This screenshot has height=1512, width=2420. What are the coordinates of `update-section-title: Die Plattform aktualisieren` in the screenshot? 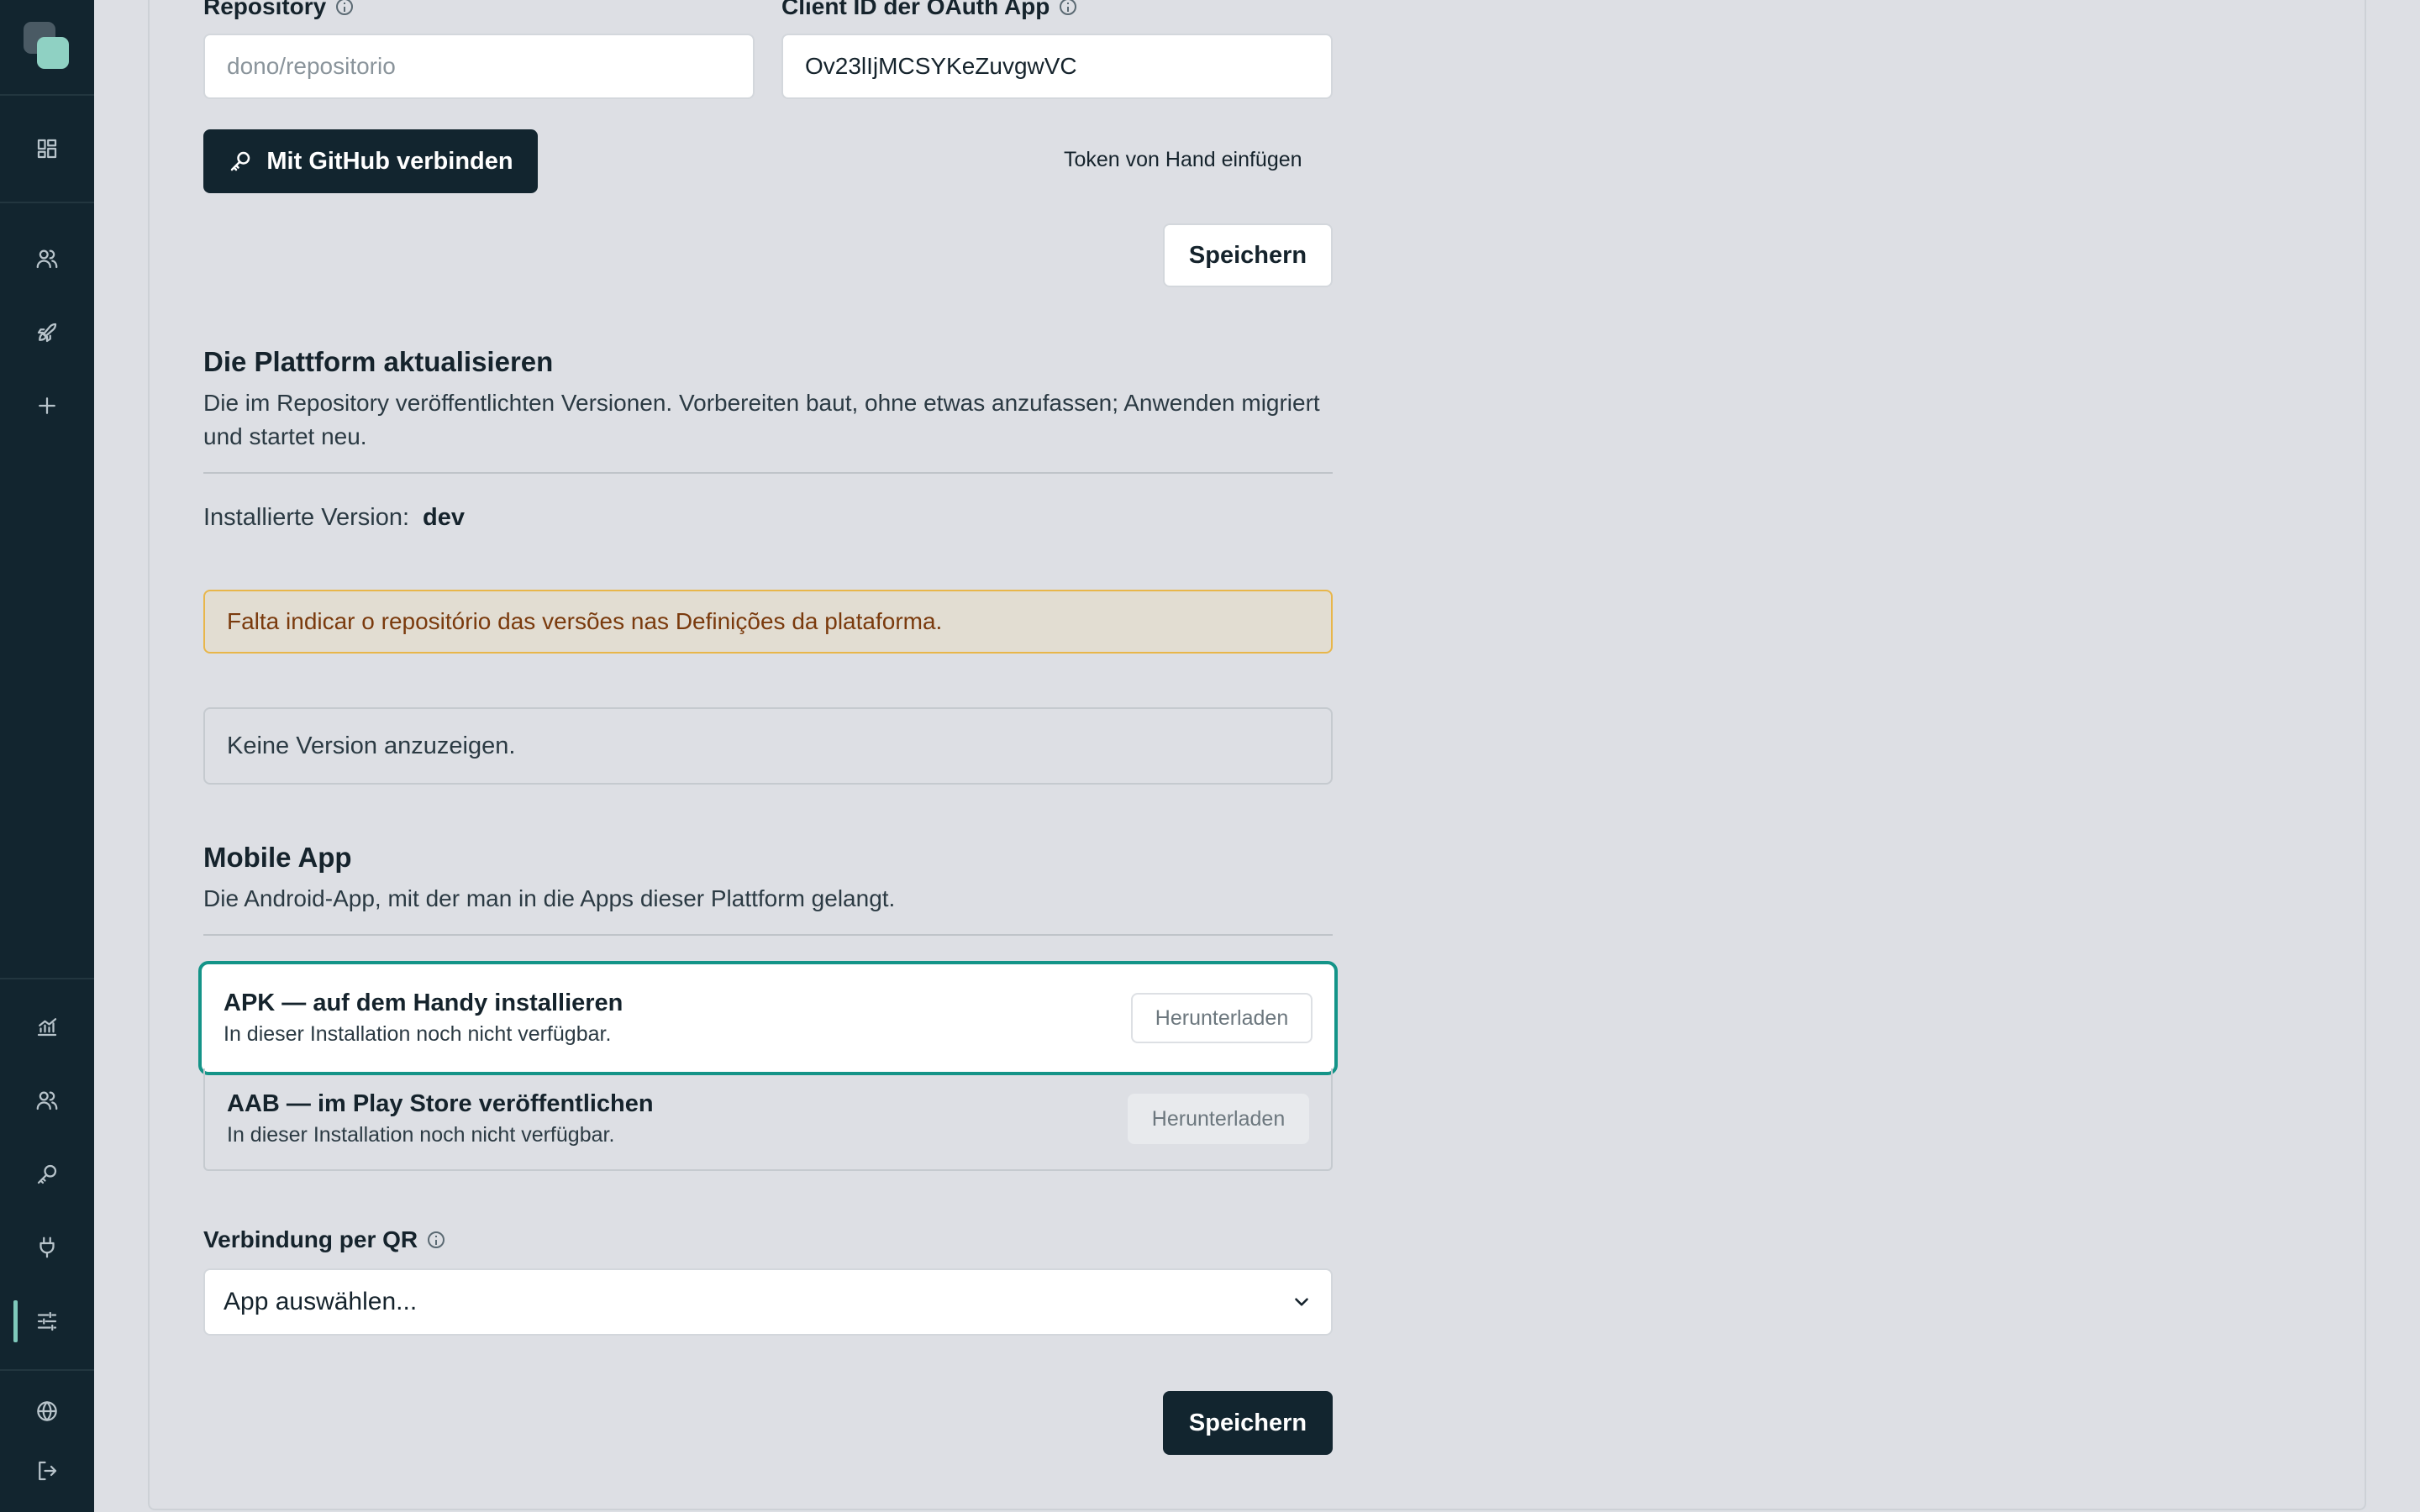 It's located at (378, 361).